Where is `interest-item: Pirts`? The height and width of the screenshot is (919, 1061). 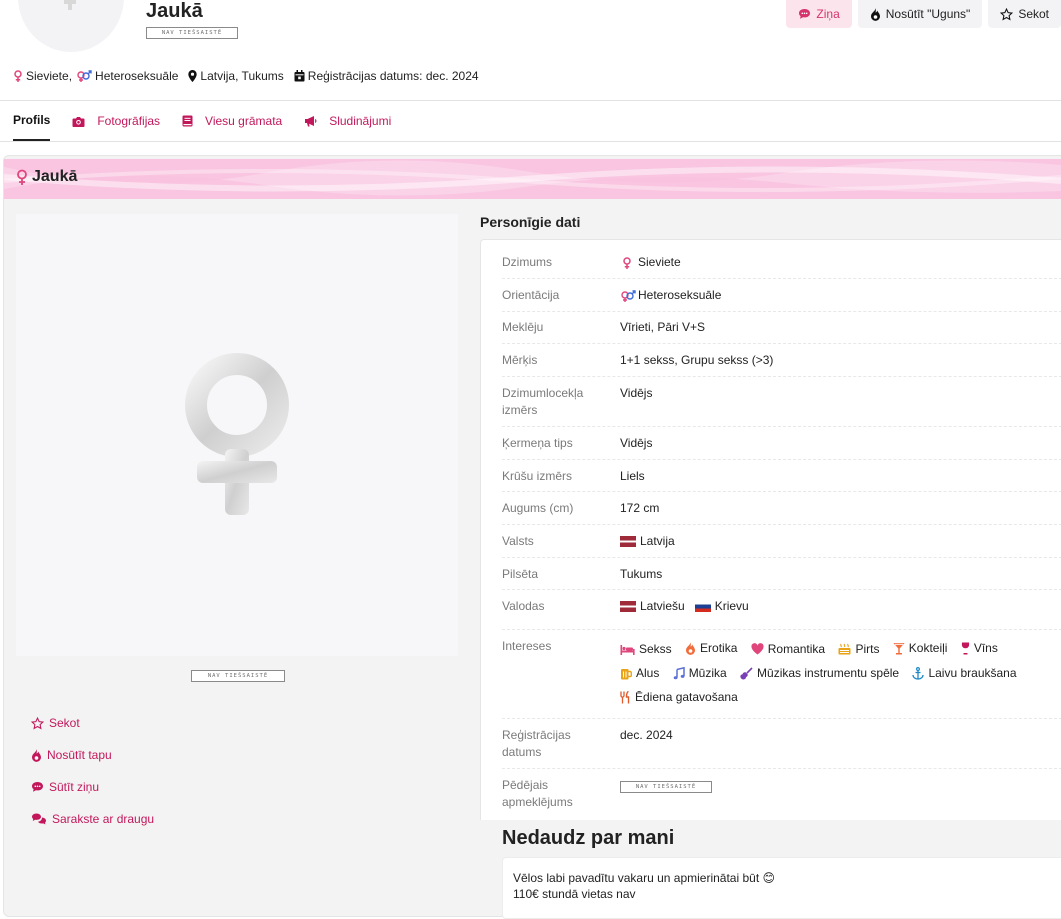 interest-item: Pirts is located at coordinates (858, 649).